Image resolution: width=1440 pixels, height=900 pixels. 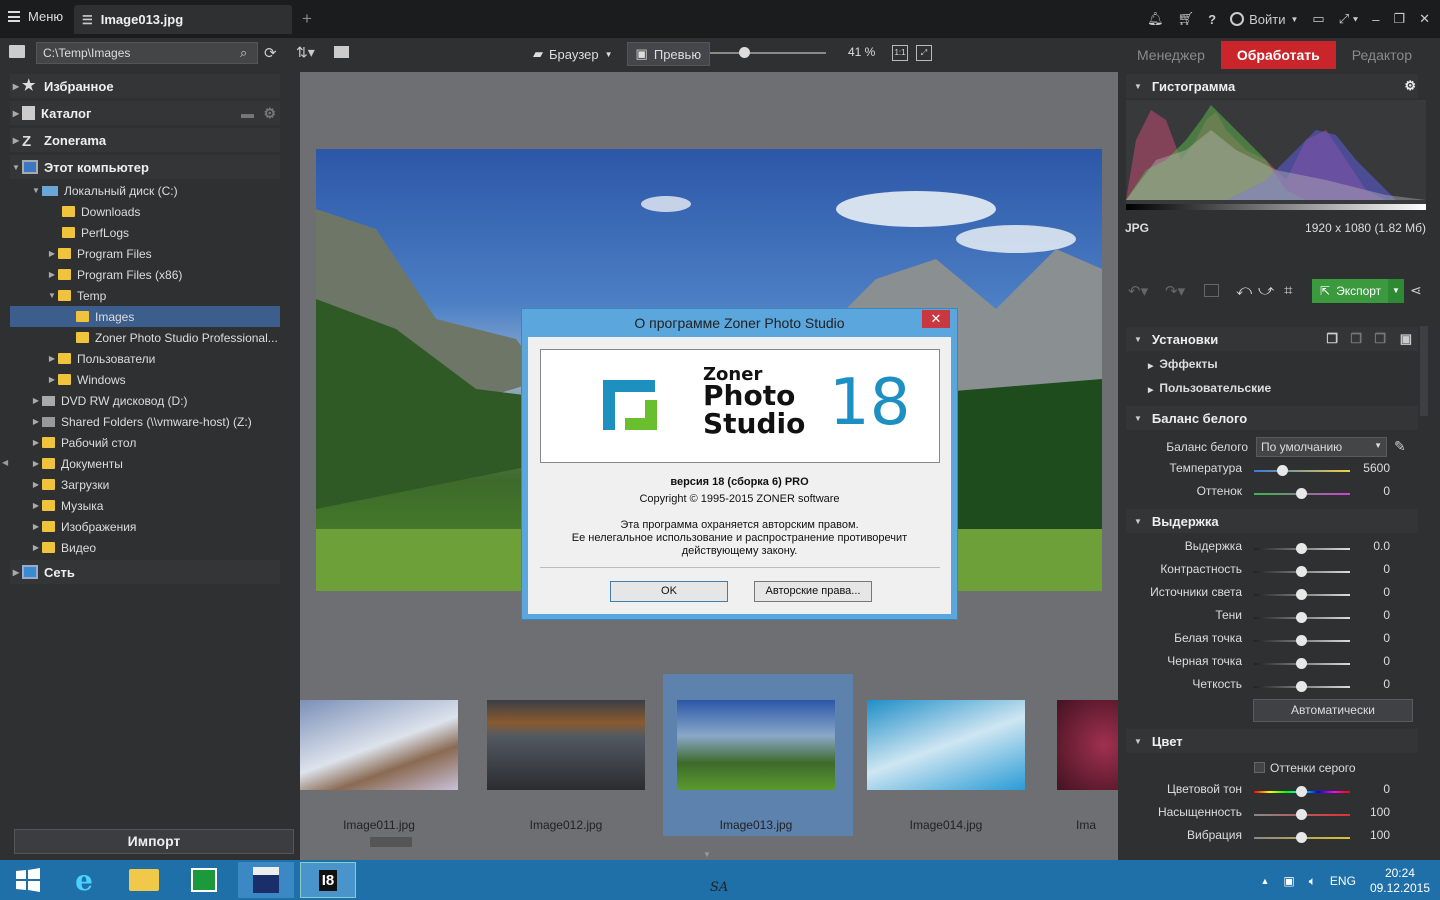 I want to click on floppy-taskbar-icon, so click(x=266, y=880).